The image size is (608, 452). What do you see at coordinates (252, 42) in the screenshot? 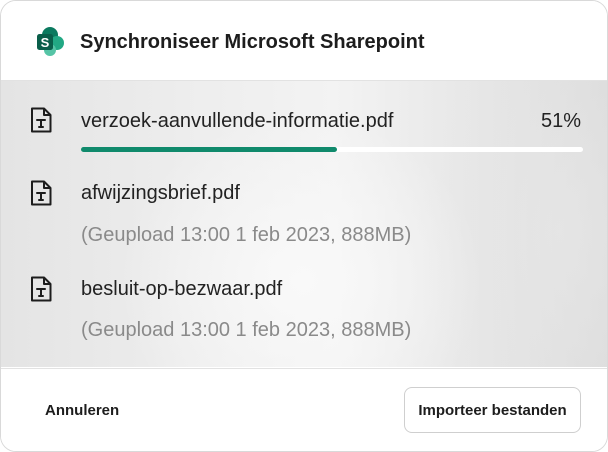
I see `dialog-title: Synchroniseer Microsoft Sharepoint` at bounding box center [252, 42].